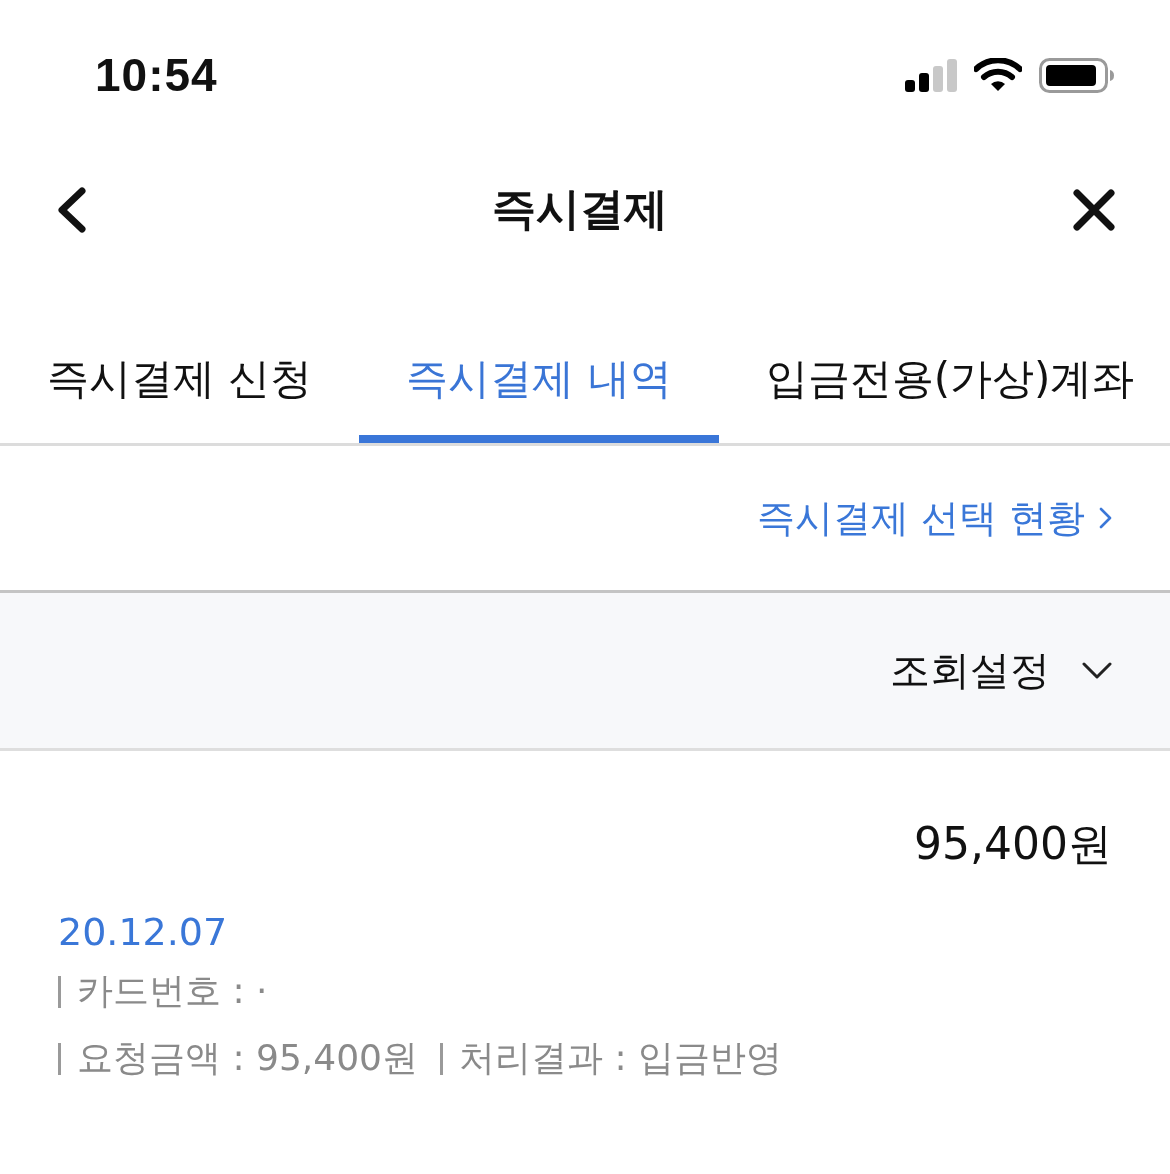 This screenshot has height=1174, width=1170. I want to click on status-link: 즉시결제 선택 현황, so click(934, 518).